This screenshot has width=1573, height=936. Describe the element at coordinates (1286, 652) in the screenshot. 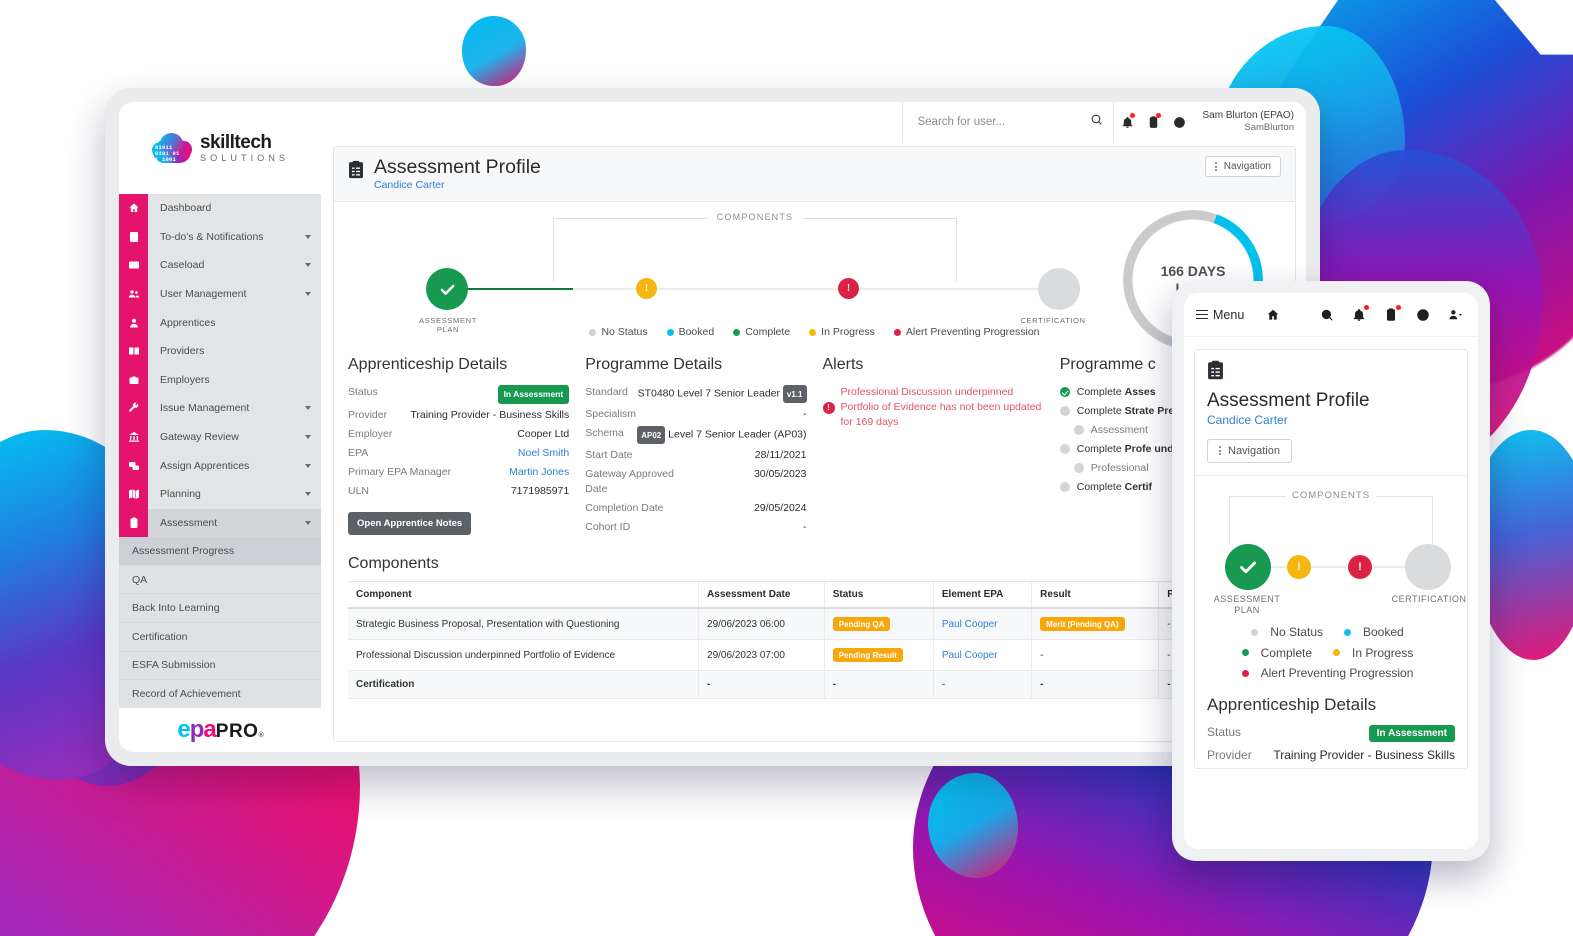

I see `legend-label: Complete` at that location.